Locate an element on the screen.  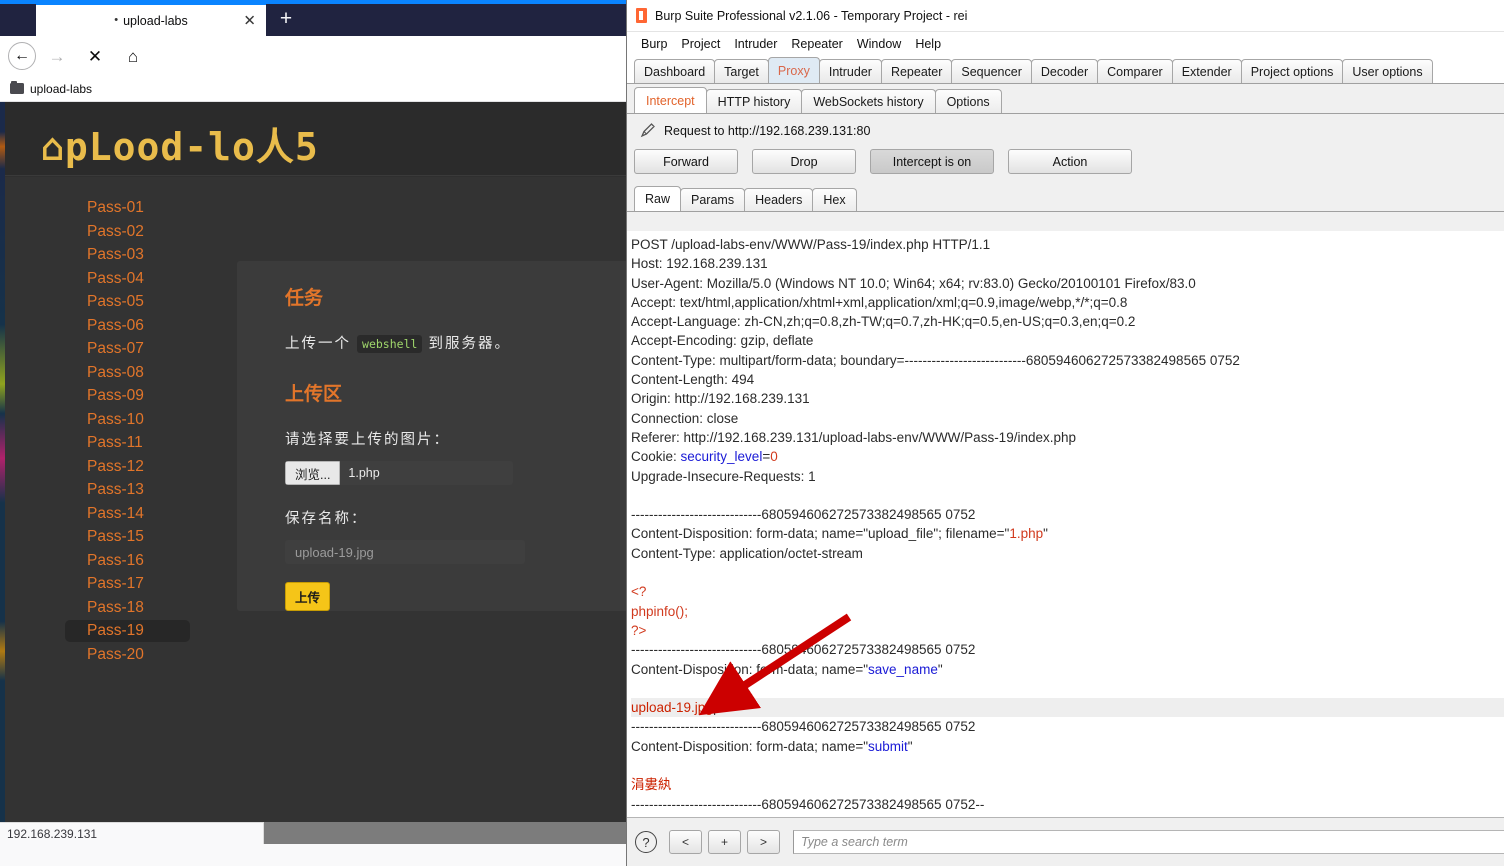
request-line: phpinfo(); is located at coordinates (660, 611).